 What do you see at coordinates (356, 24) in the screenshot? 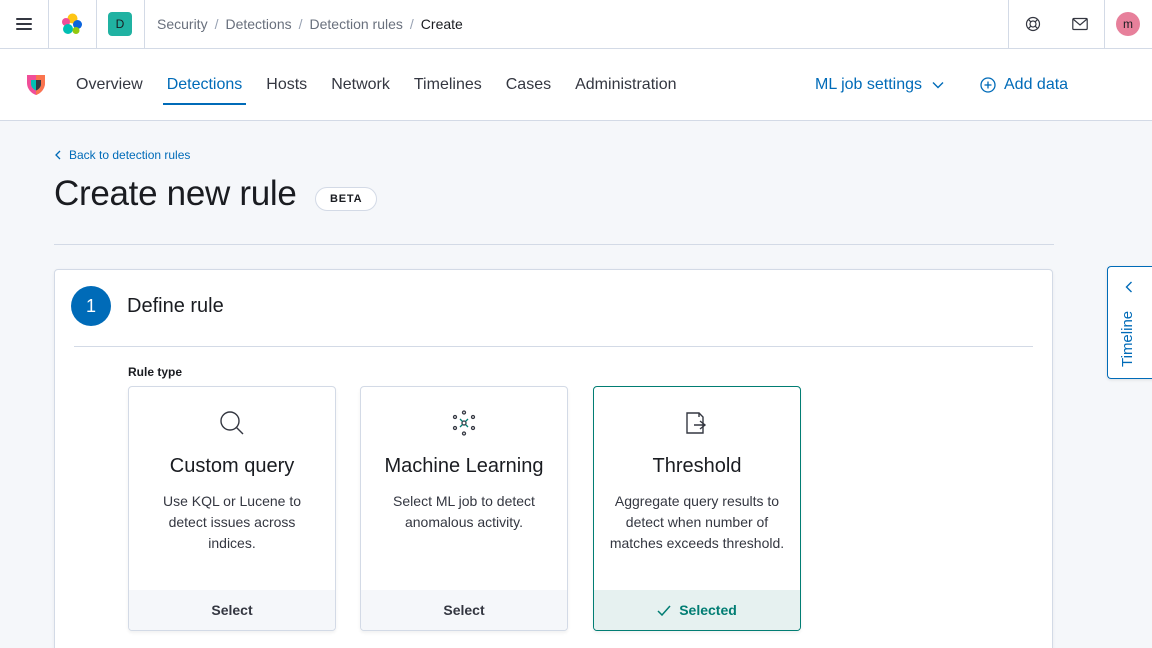
I see `breadcrumb-detection-rules: Detection rules` at bounding box center [356, 24].